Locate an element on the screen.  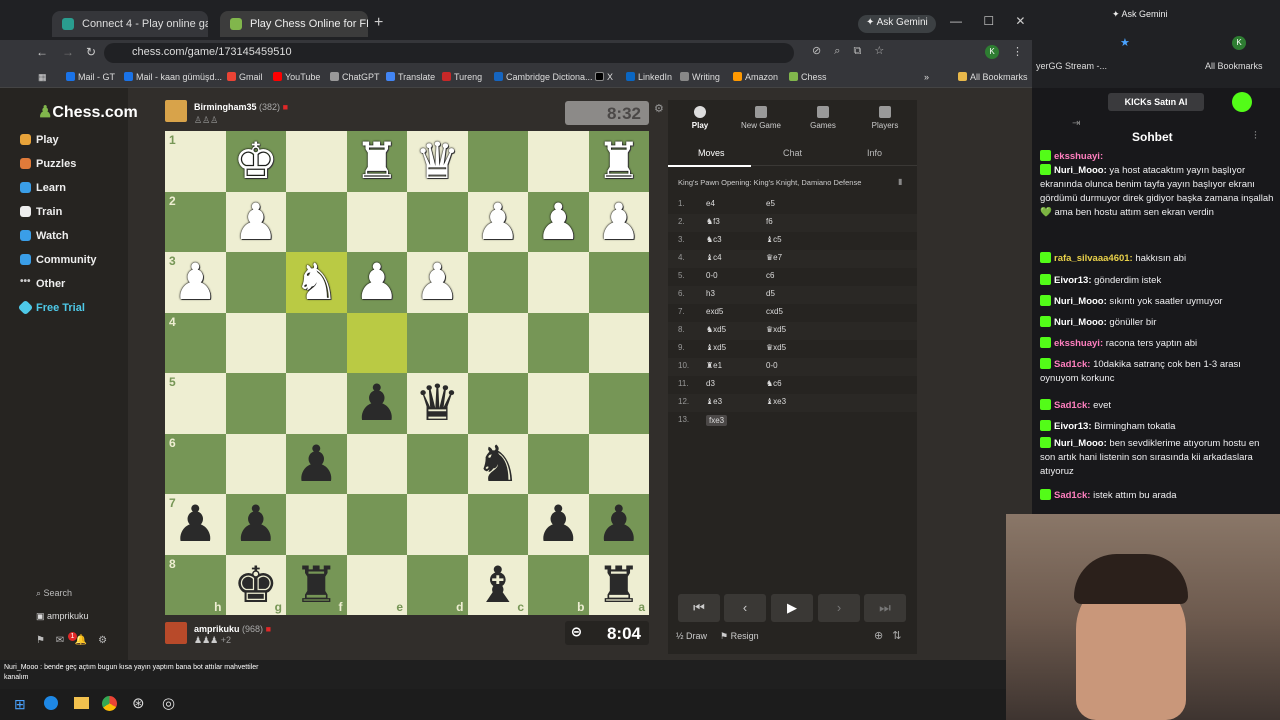
nav-train: Train is located at coordinates (41, 212).